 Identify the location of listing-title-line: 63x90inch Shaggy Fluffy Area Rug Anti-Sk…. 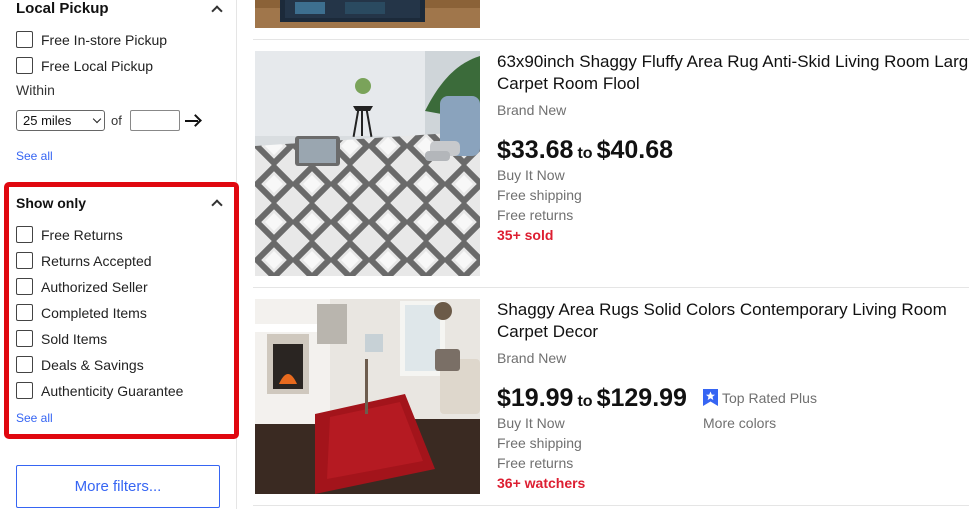
(733, 61).